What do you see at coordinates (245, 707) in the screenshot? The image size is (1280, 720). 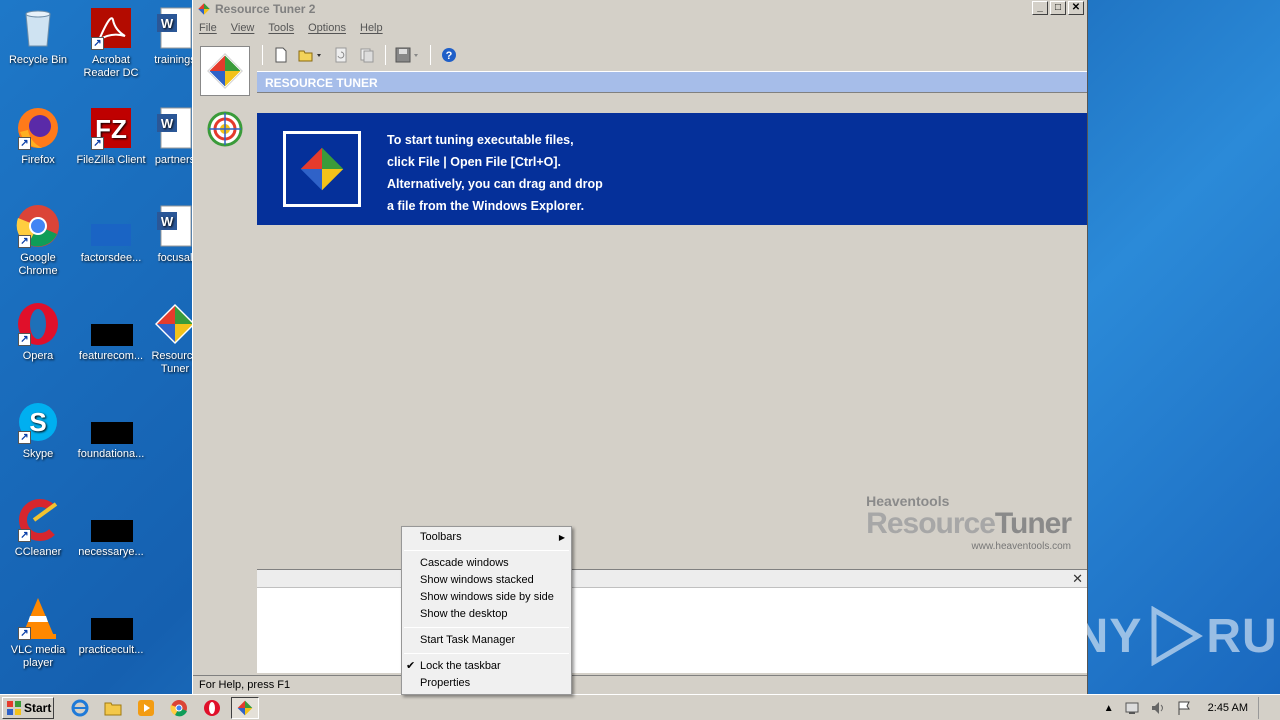 I see `taskbar-resource-tuner-button` at bounding box center [245, 707].